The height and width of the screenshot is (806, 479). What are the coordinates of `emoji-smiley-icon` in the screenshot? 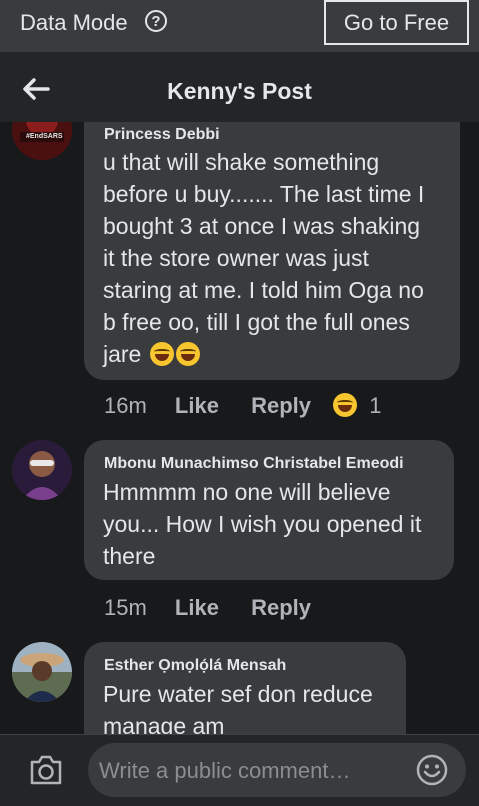 It's located at (432, 770).